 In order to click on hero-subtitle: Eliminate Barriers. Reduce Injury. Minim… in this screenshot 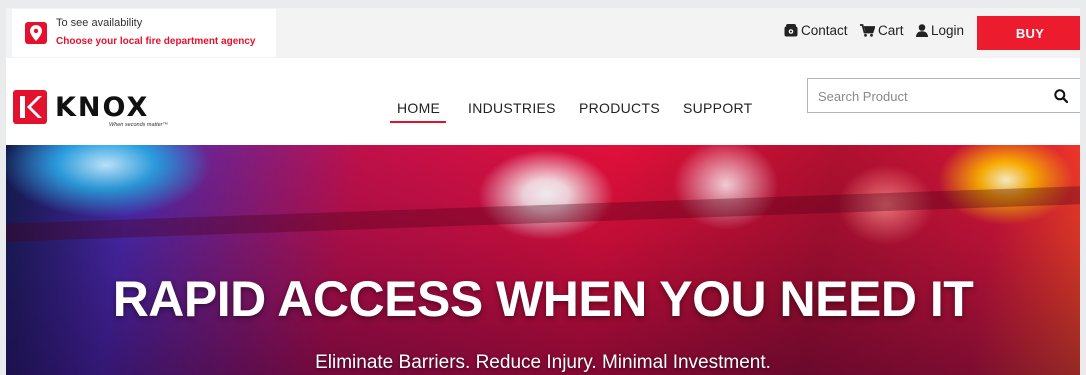, I will do `click(543, 362)`.